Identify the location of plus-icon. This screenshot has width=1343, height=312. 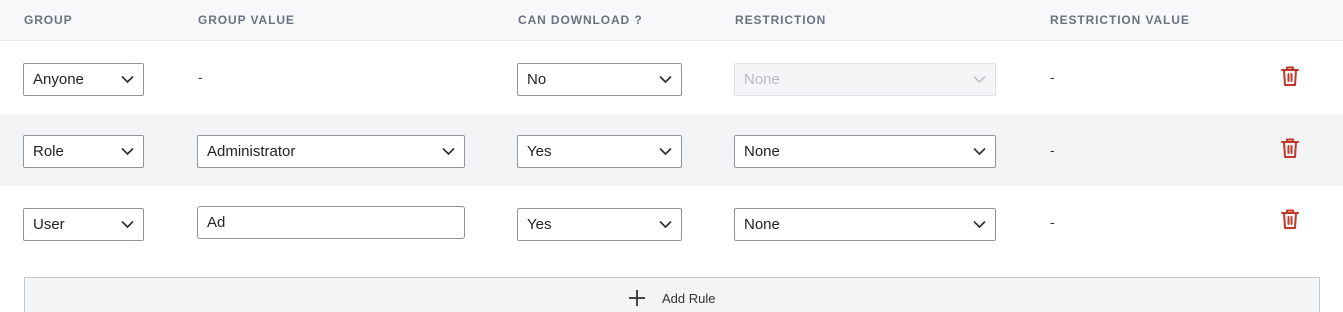
(637, 298).